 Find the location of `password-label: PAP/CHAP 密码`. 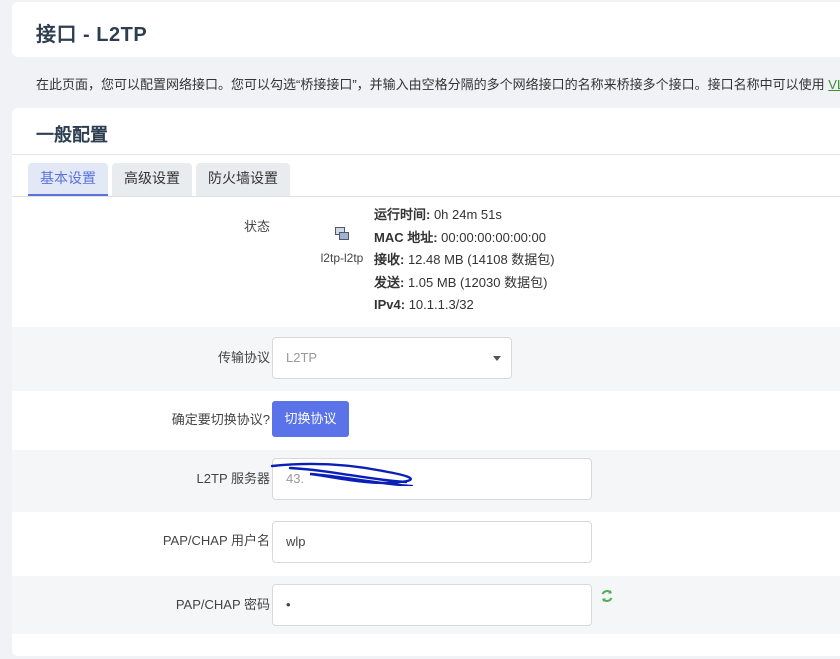

password-label: PAP/CHAP 密码 is located at coordinates (222, 604).